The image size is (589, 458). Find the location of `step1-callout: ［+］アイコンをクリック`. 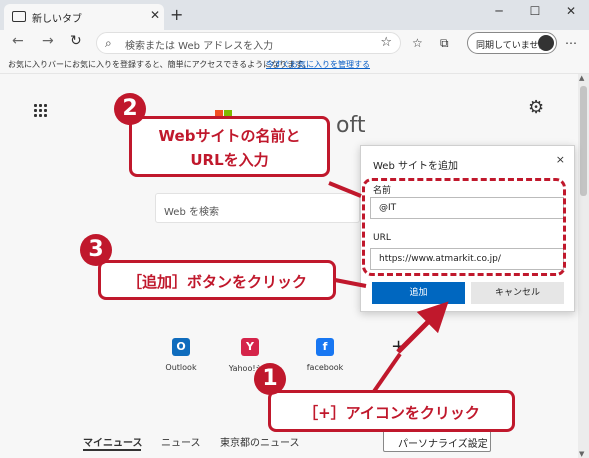

step1-callout: ［+］アイコンをクリック is located at coordinates (391, 411).